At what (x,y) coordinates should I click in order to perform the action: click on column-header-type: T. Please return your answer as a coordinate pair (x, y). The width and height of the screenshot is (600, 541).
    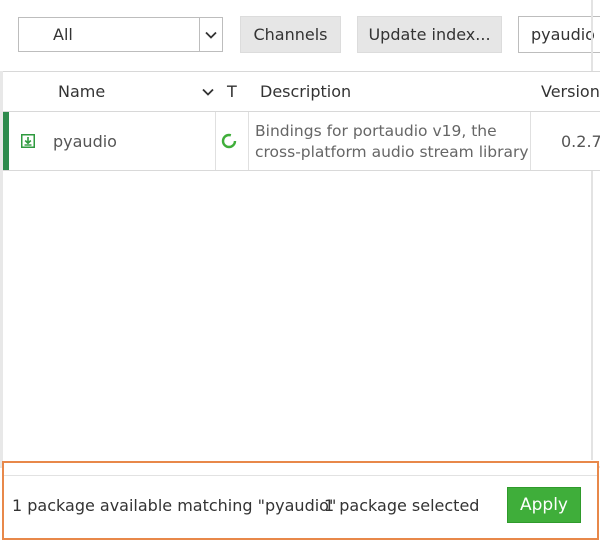
    Looking at the image, I should click on (235, 91).